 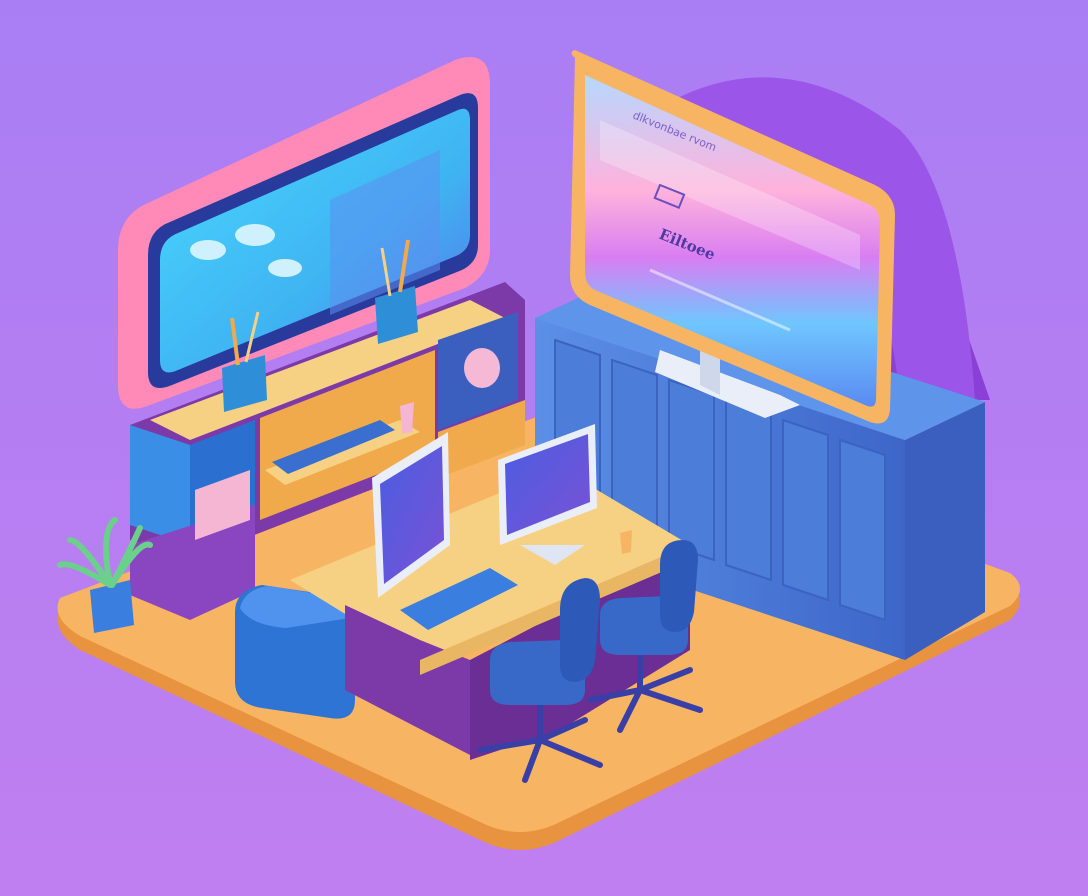 What do you see at coordinates (407, 418) in the screenshot?
I see `shelf-cup` at bounding box center [407, 418].